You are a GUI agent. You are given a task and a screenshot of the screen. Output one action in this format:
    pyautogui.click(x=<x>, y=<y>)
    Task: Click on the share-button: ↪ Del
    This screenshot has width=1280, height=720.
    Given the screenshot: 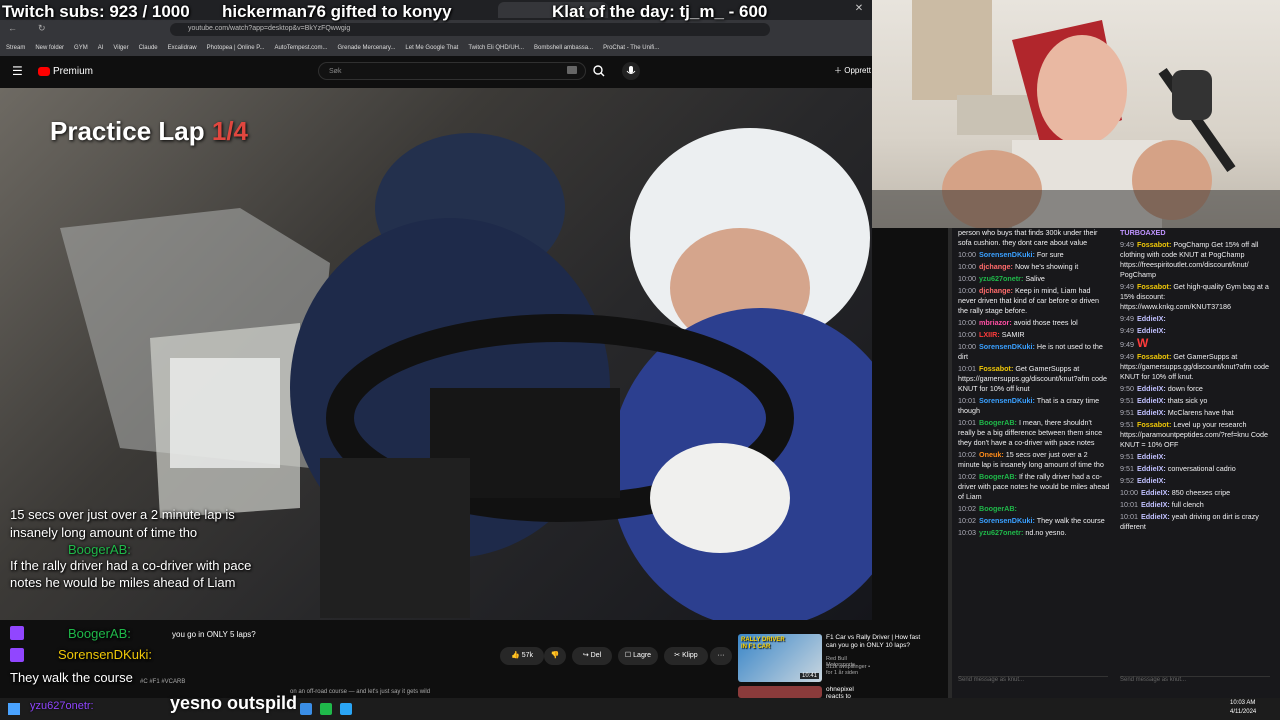 What is the action you would take?
    pyautogui.click(x=592, y=656)
    